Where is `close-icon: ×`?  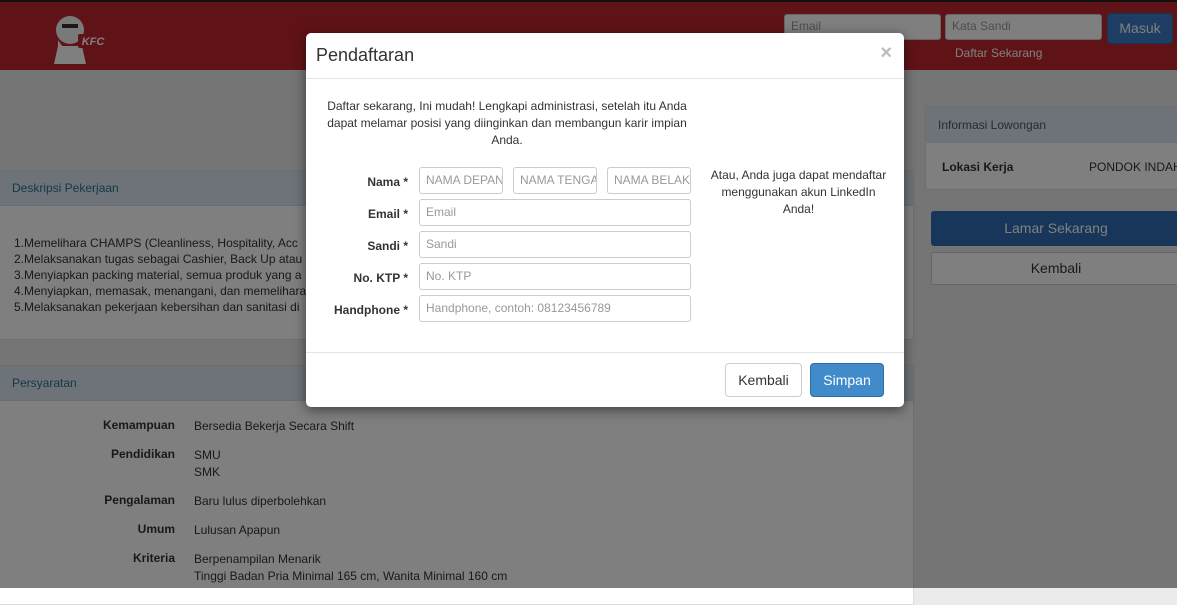
close-icon: × is located at coordinates (886, 53).